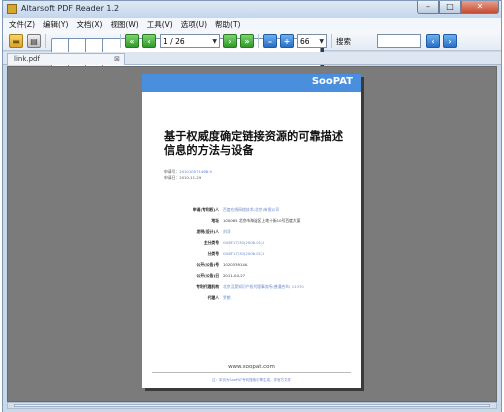 Image resolution: width=504 pixels, height=412 pixels. Describe the element at coordinates (205, 209) in the screenshot. I see `field-label: 申请(专利权)人` at that location.